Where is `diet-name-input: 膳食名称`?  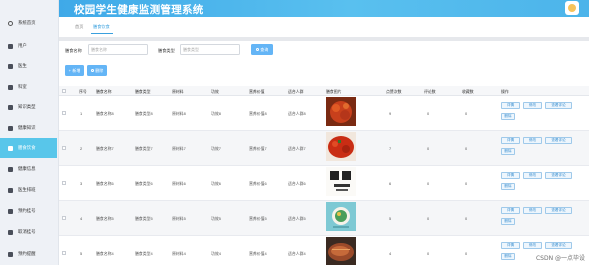 diet-name-input: 膳食名称 is located at coordinates (118, 49).